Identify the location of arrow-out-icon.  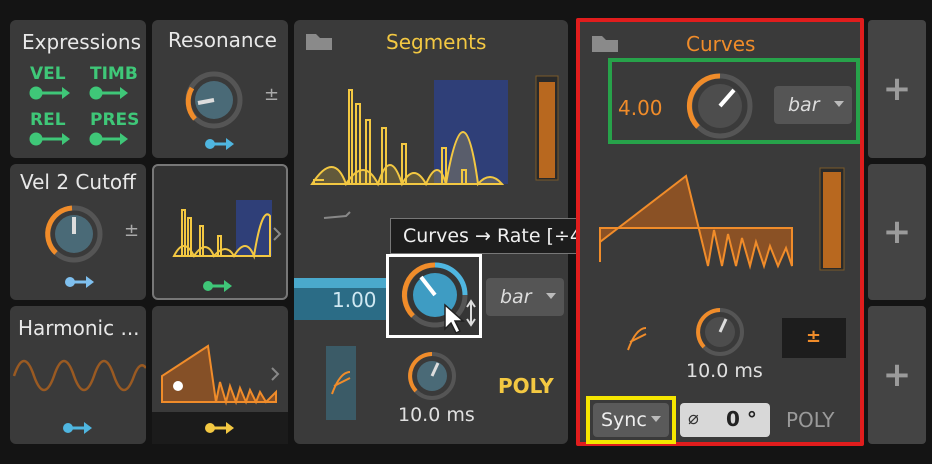
(78, 89).